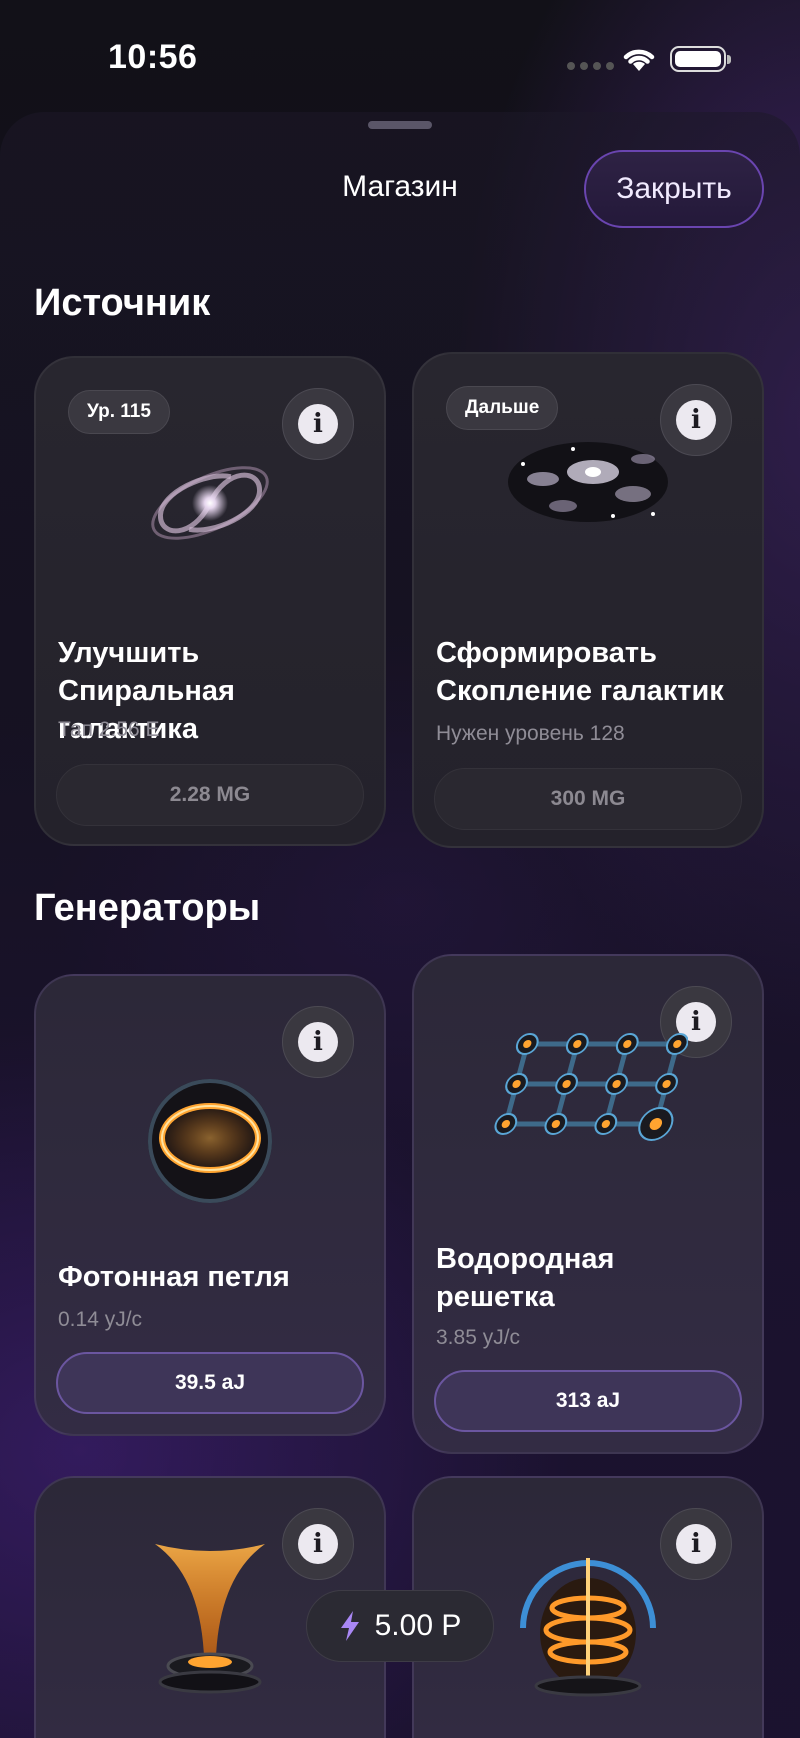 The image size is (800, 1738). Describe the element at coordinates (147, 908) in the screenshot. I see `section-title-generators: Генераторы` at that location.